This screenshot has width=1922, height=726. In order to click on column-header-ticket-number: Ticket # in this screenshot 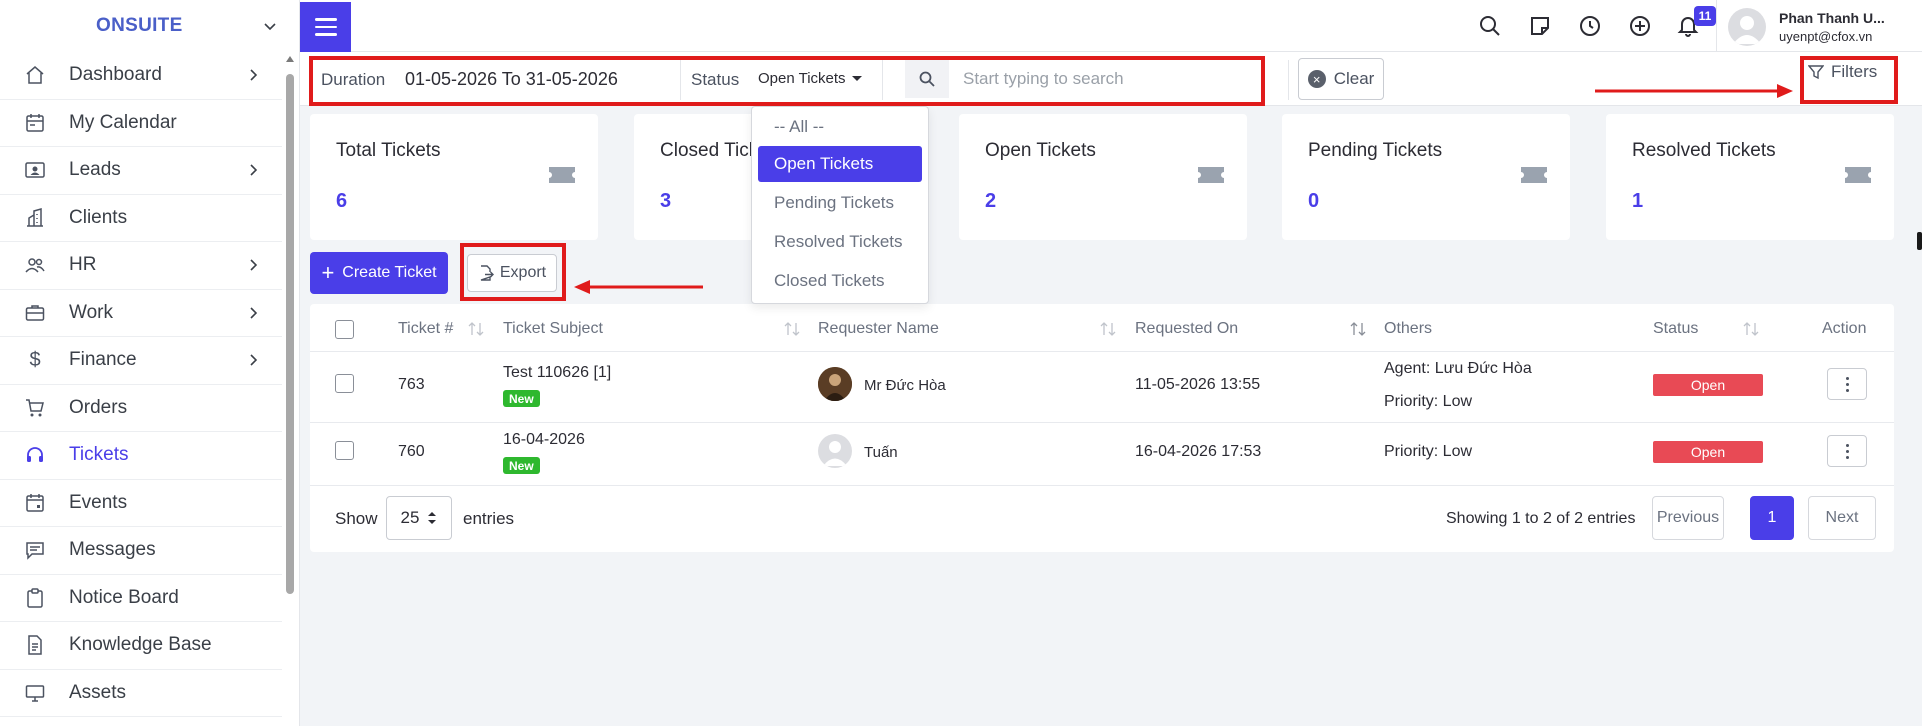, I will do `click(425, 329)`.